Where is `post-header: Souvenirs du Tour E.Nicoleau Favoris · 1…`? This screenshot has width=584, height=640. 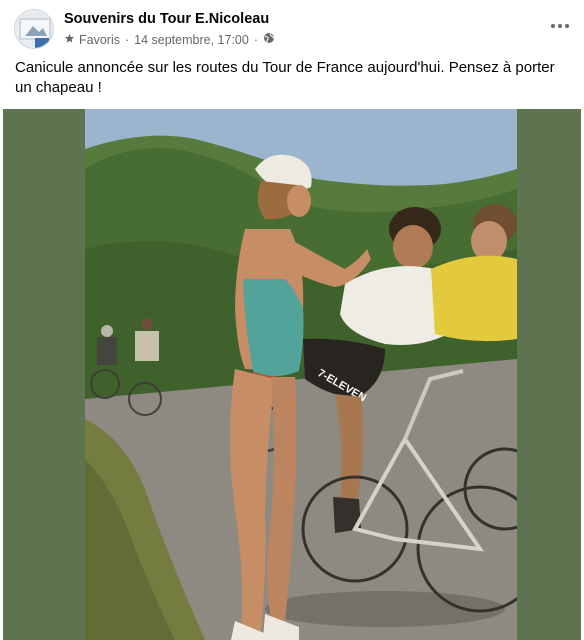 post-header: Souvenirs du Tour E.Nicoleau Favoris · 1… is located at coordinates (292, 28).